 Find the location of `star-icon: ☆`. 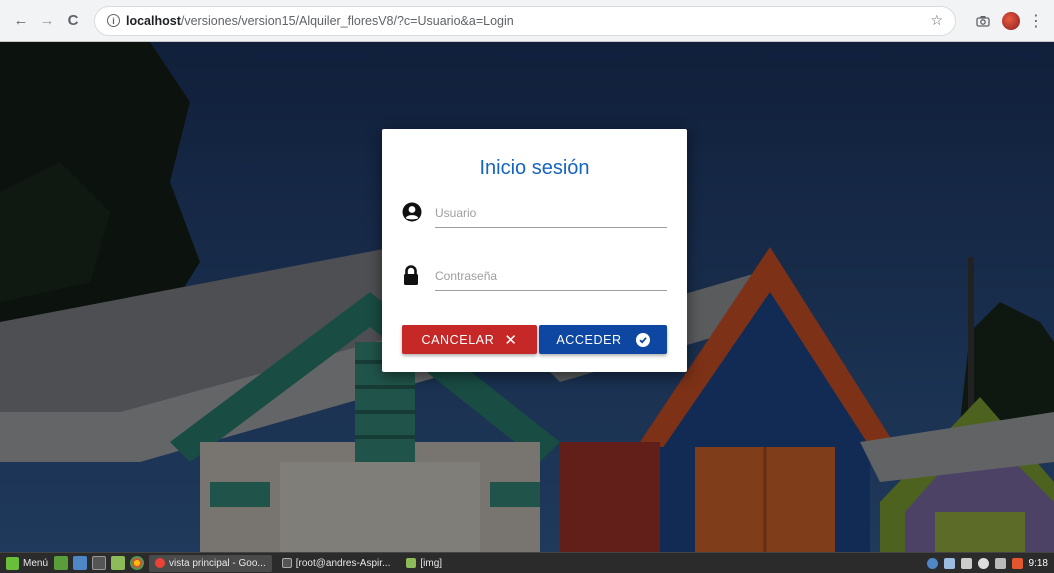

star-icon: ☆ is located at coordinates (936, 20).